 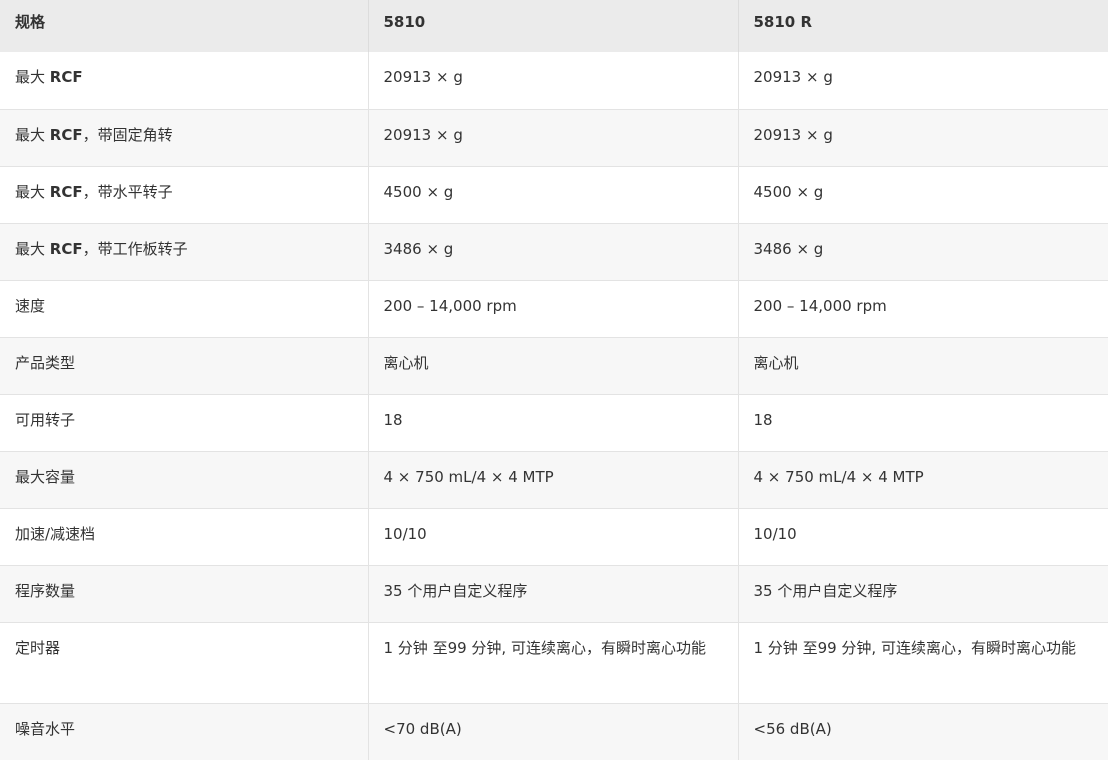 What do you see at coordinates (184, 731) in the screenshot?
I see `row-label: 噪音水平` at bounding box center [184, 731].